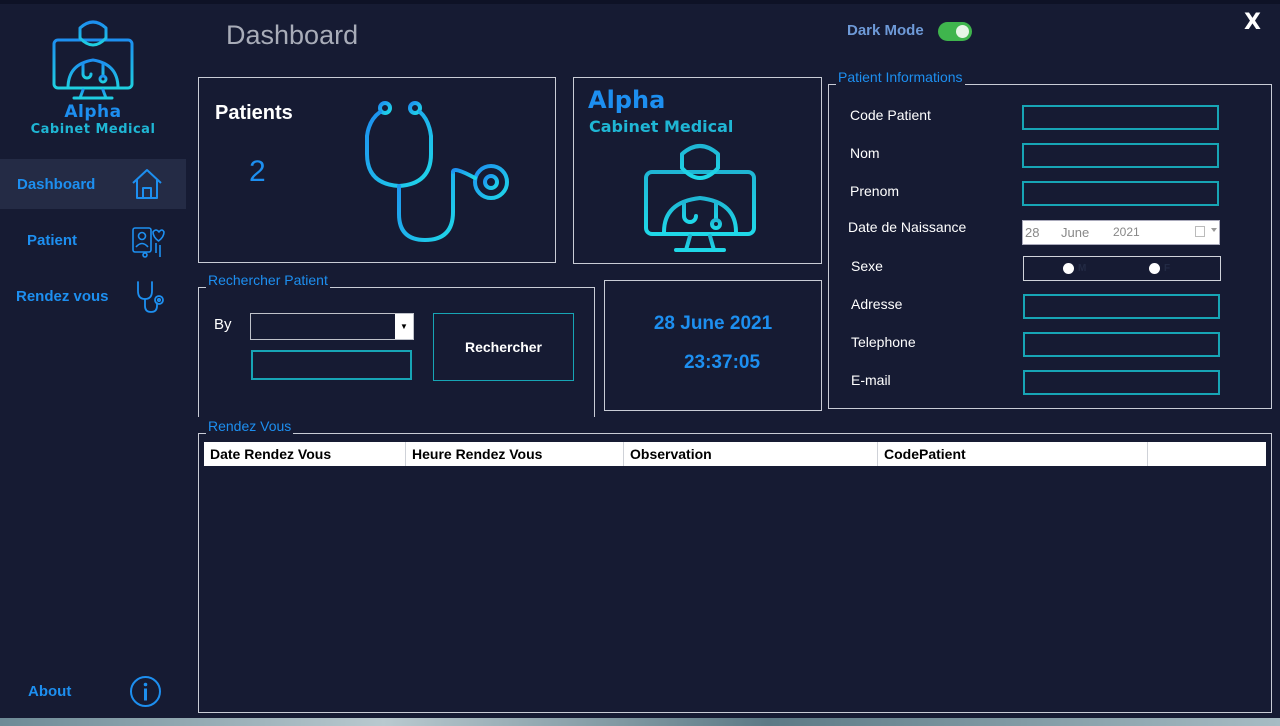 Image resolution: width=1280 pixels, height=726 pixels. I want to click on sexe-radio-group: M F, so click(1122, 268).